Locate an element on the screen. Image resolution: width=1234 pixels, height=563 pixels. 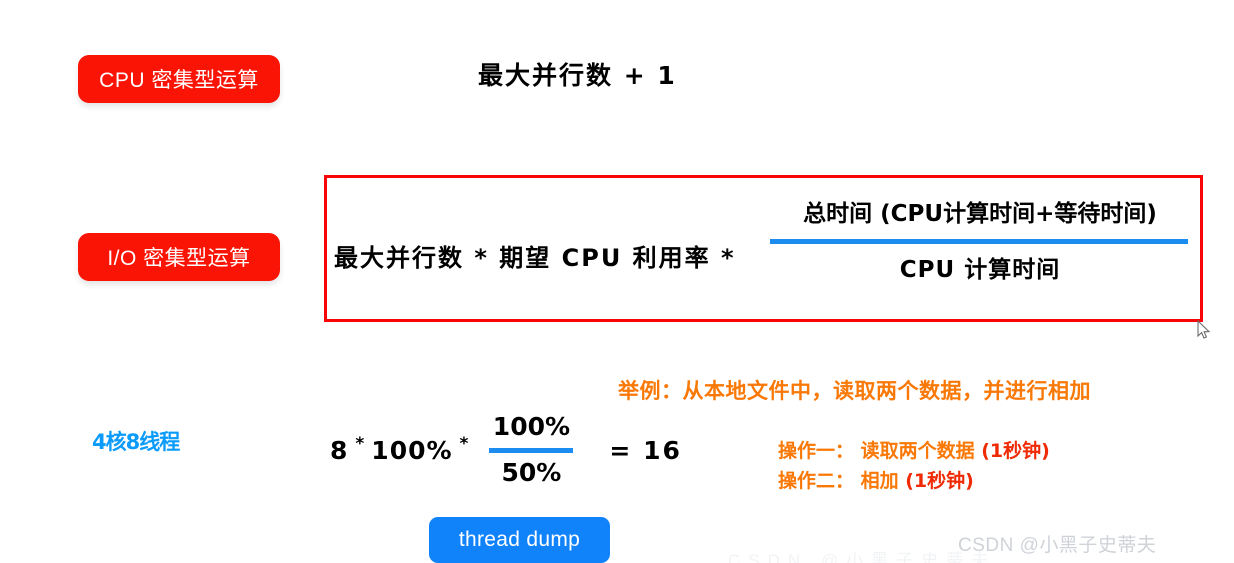
numeric-result: = 16 is located at coordinates (645, 450).